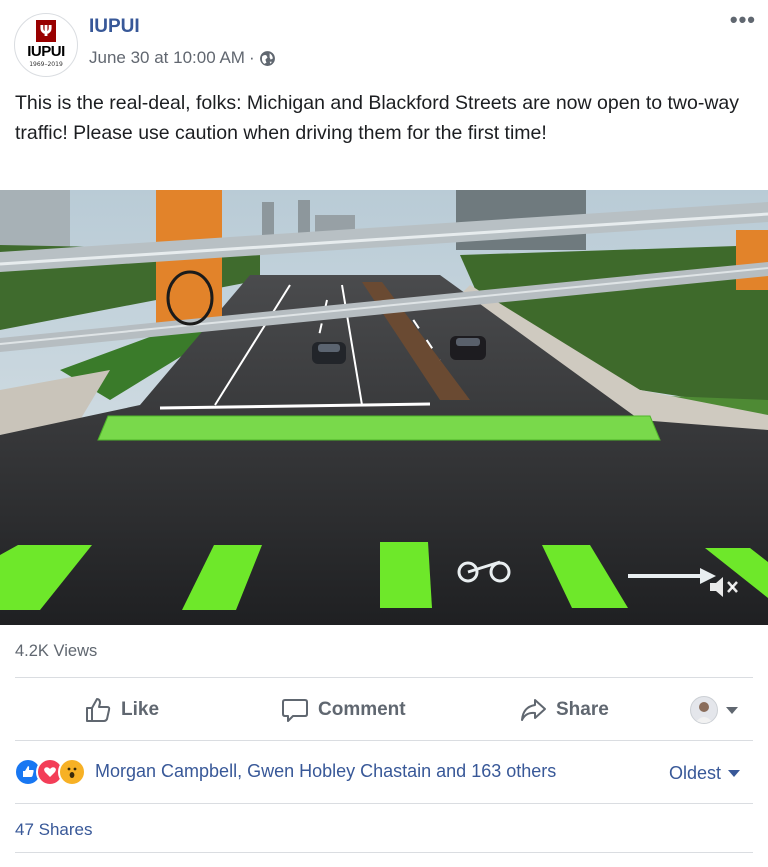 The height and width of the screenshot is (867, 768). What do you see at coordinates (295, 710) in the screenshot?
I see `comment-bubble-icon` at bounding box center [295, 710].